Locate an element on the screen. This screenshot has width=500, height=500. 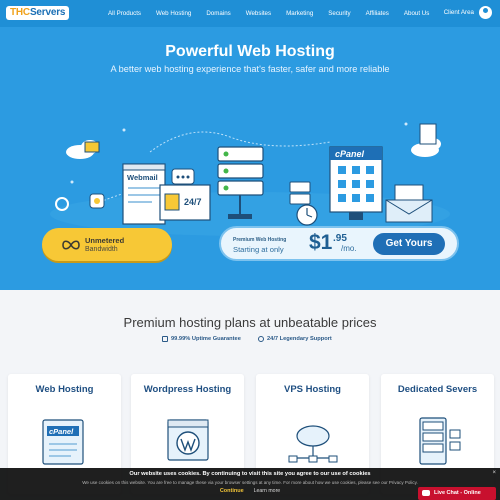
cloud-right-icon is located at coordinates (426, 140).